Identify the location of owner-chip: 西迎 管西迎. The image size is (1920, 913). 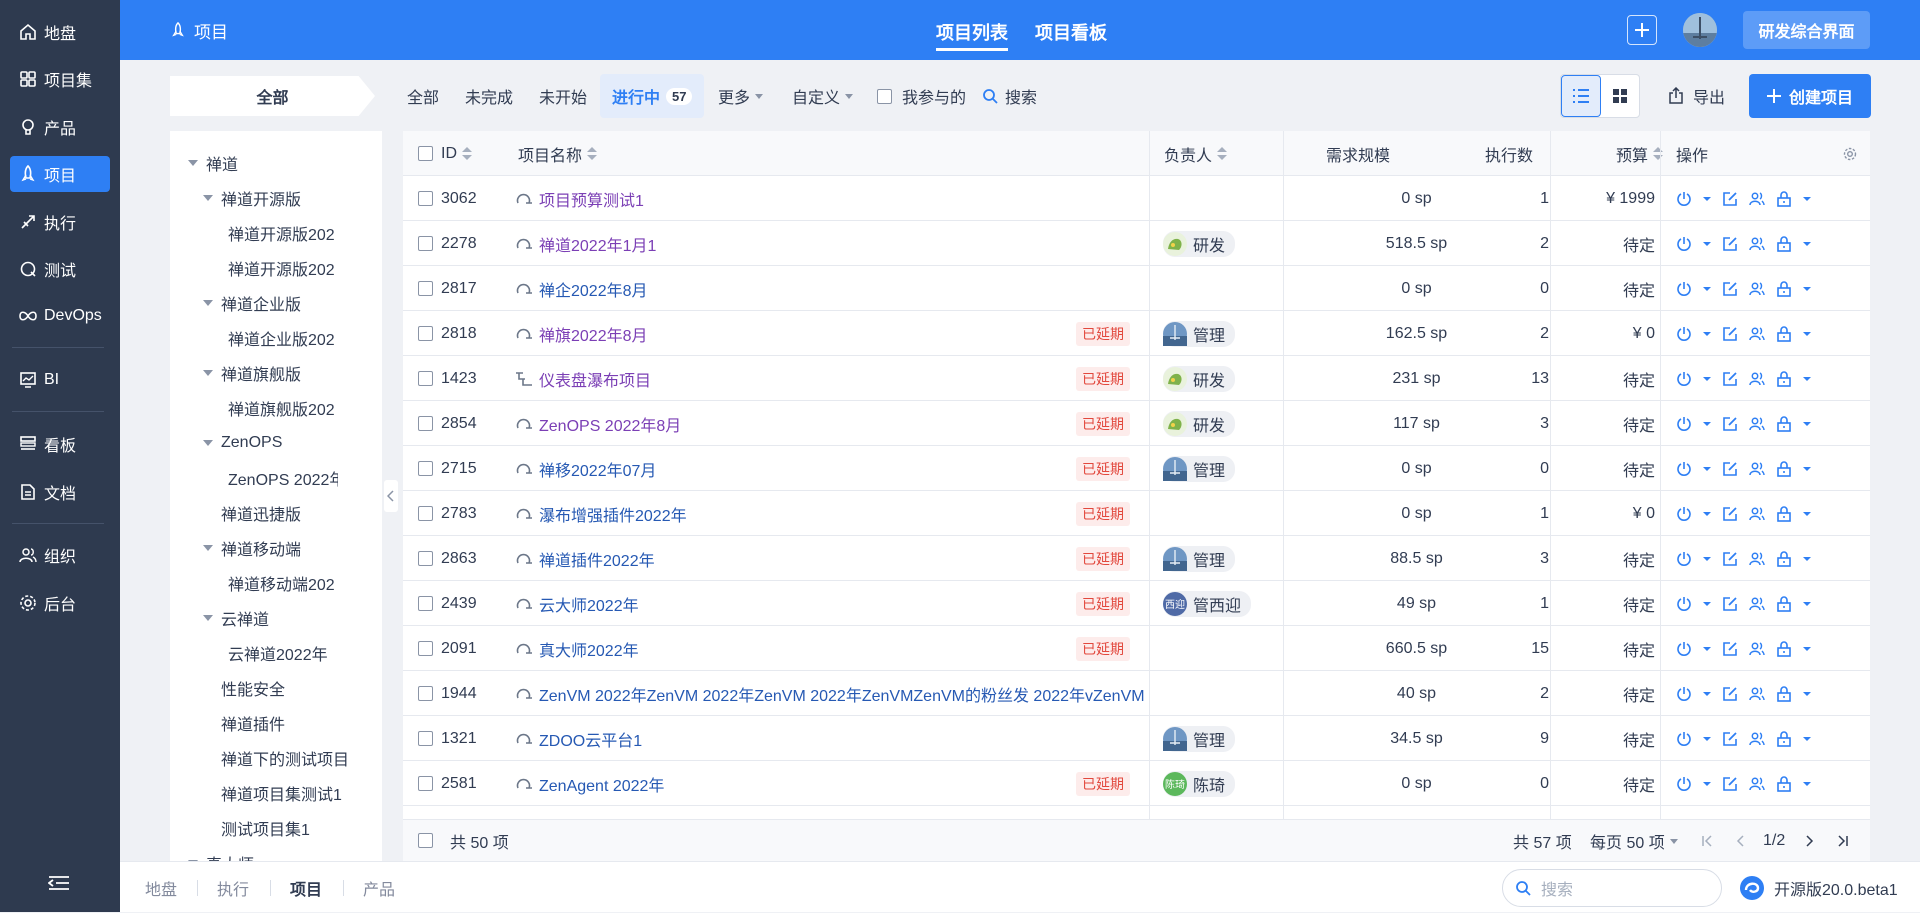
(1207, 603).